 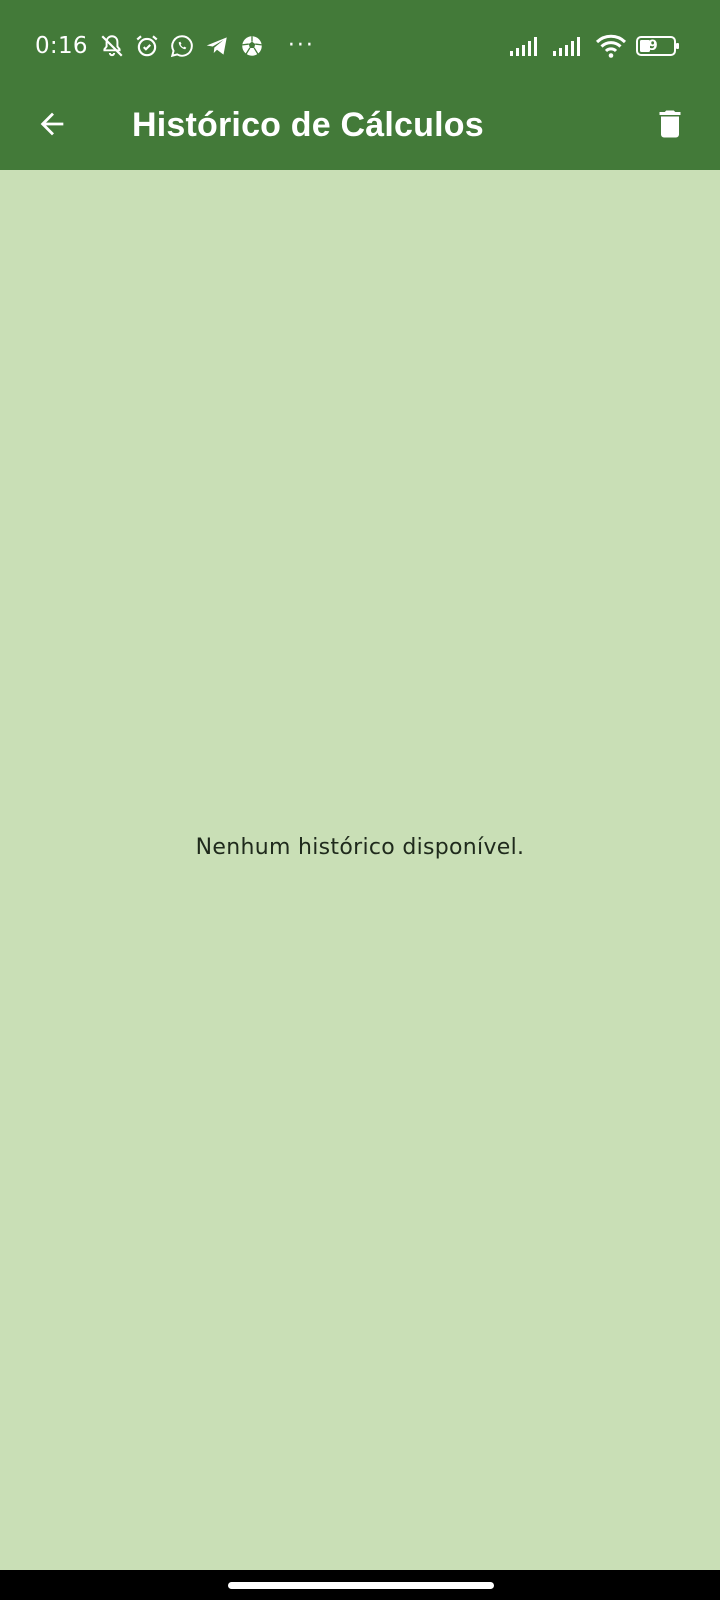 I want to click on status-right: 9, so click(x=594, y=46).